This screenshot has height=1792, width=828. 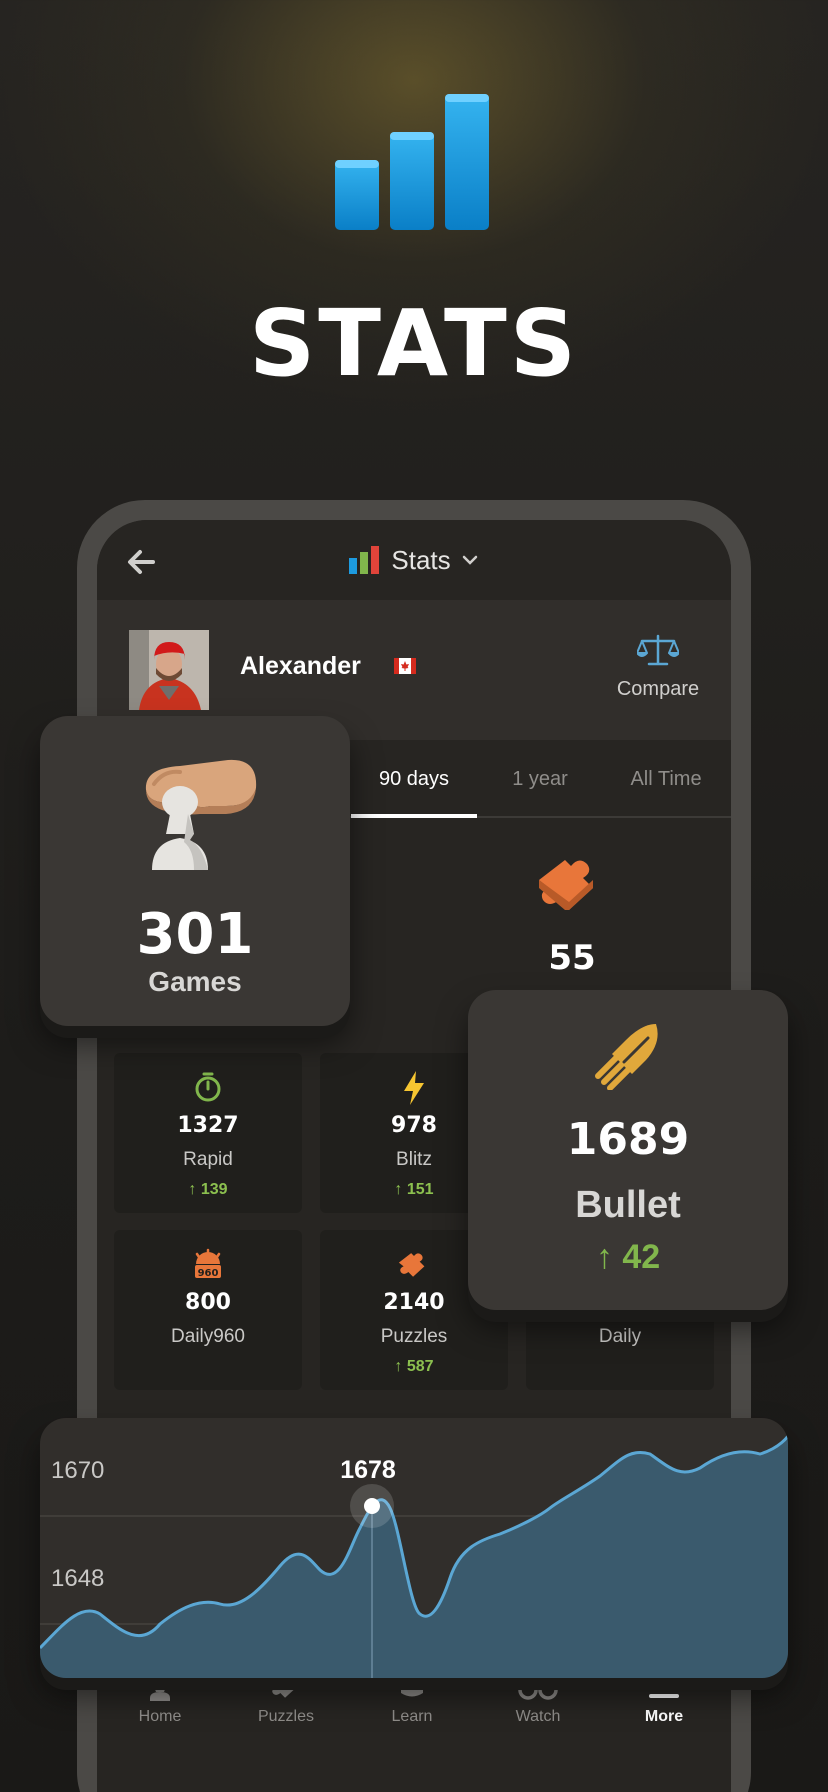 I want to click on nav-more: More, so click(x=664, y=1713).